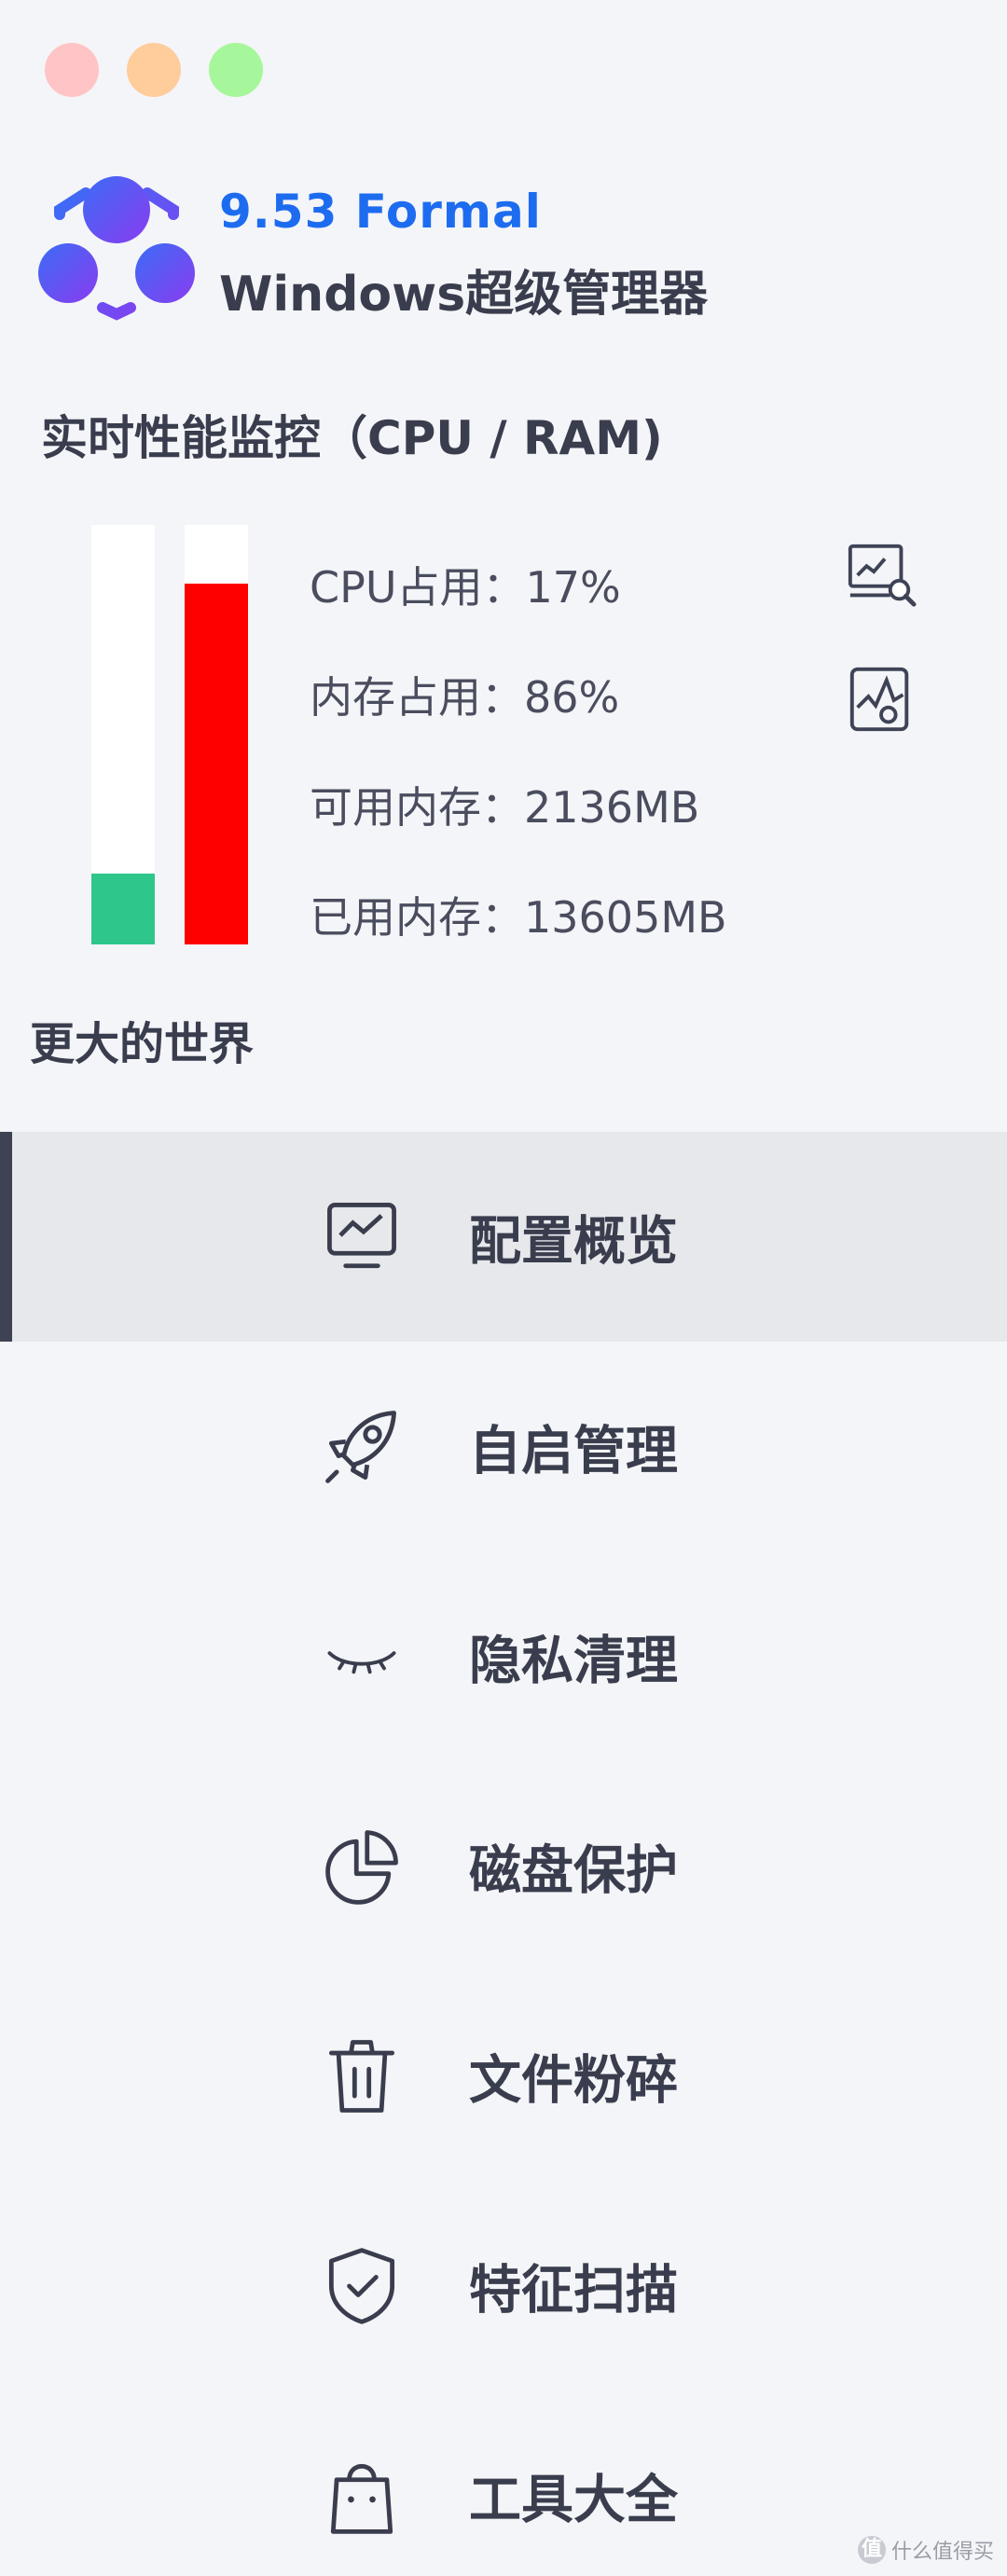  What do you see at coordinates (236, 70) in the screenshot?
I see `maximize-button` at bounding box center [236, 70].